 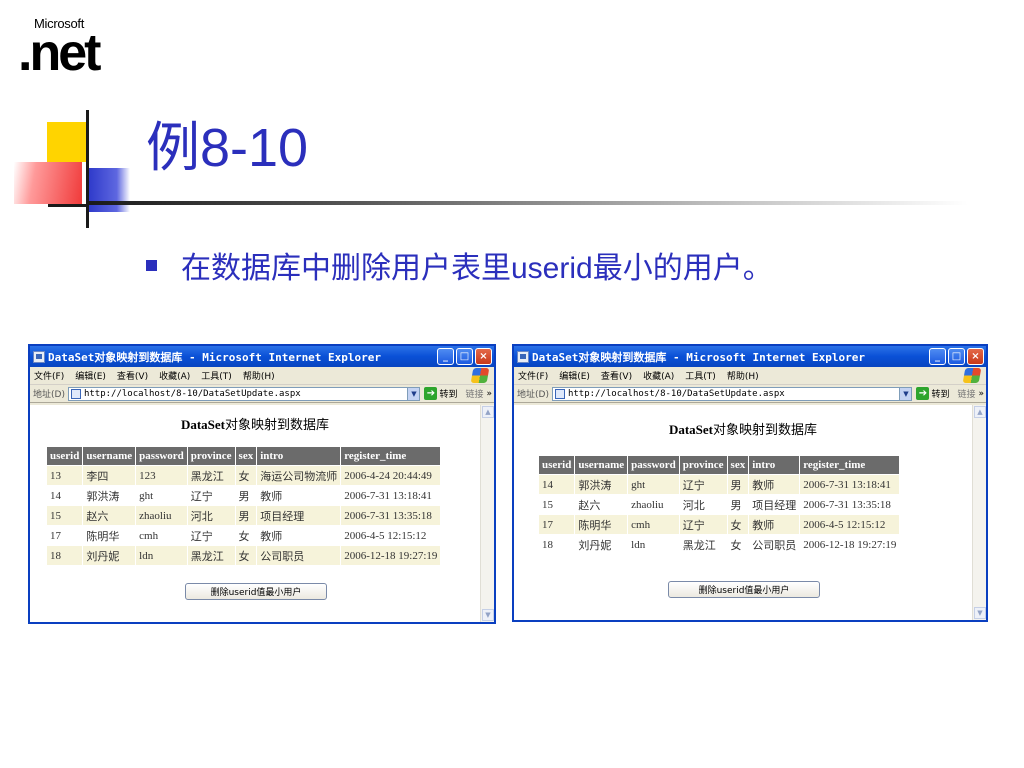 I want to click on table-cell: 赵六, so click(x=109, y=515).